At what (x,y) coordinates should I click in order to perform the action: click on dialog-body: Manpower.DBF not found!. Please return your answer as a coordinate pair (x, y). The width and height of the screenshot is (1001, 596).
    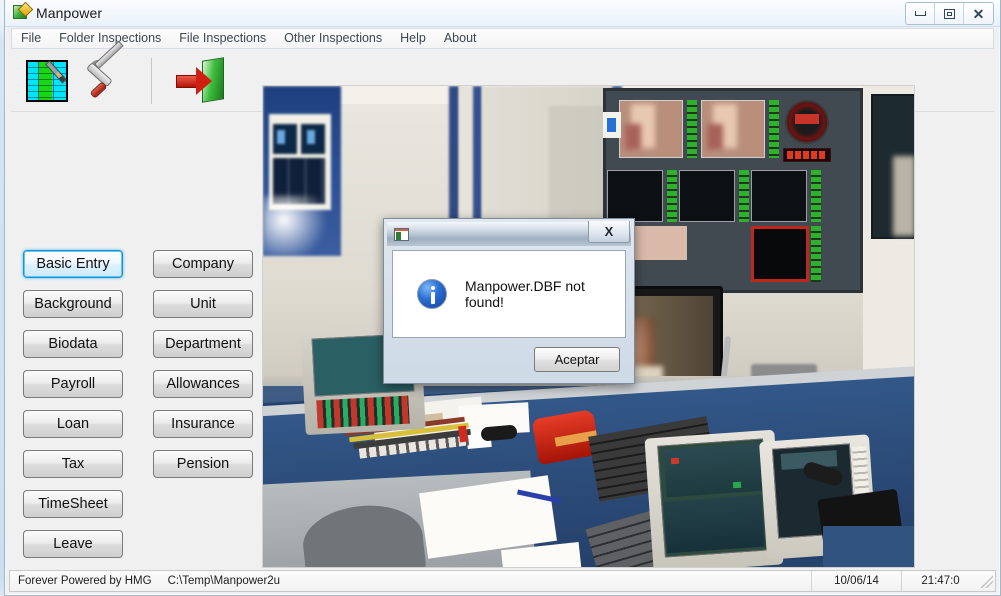
    Looking at the image, I should click on (509, 294).